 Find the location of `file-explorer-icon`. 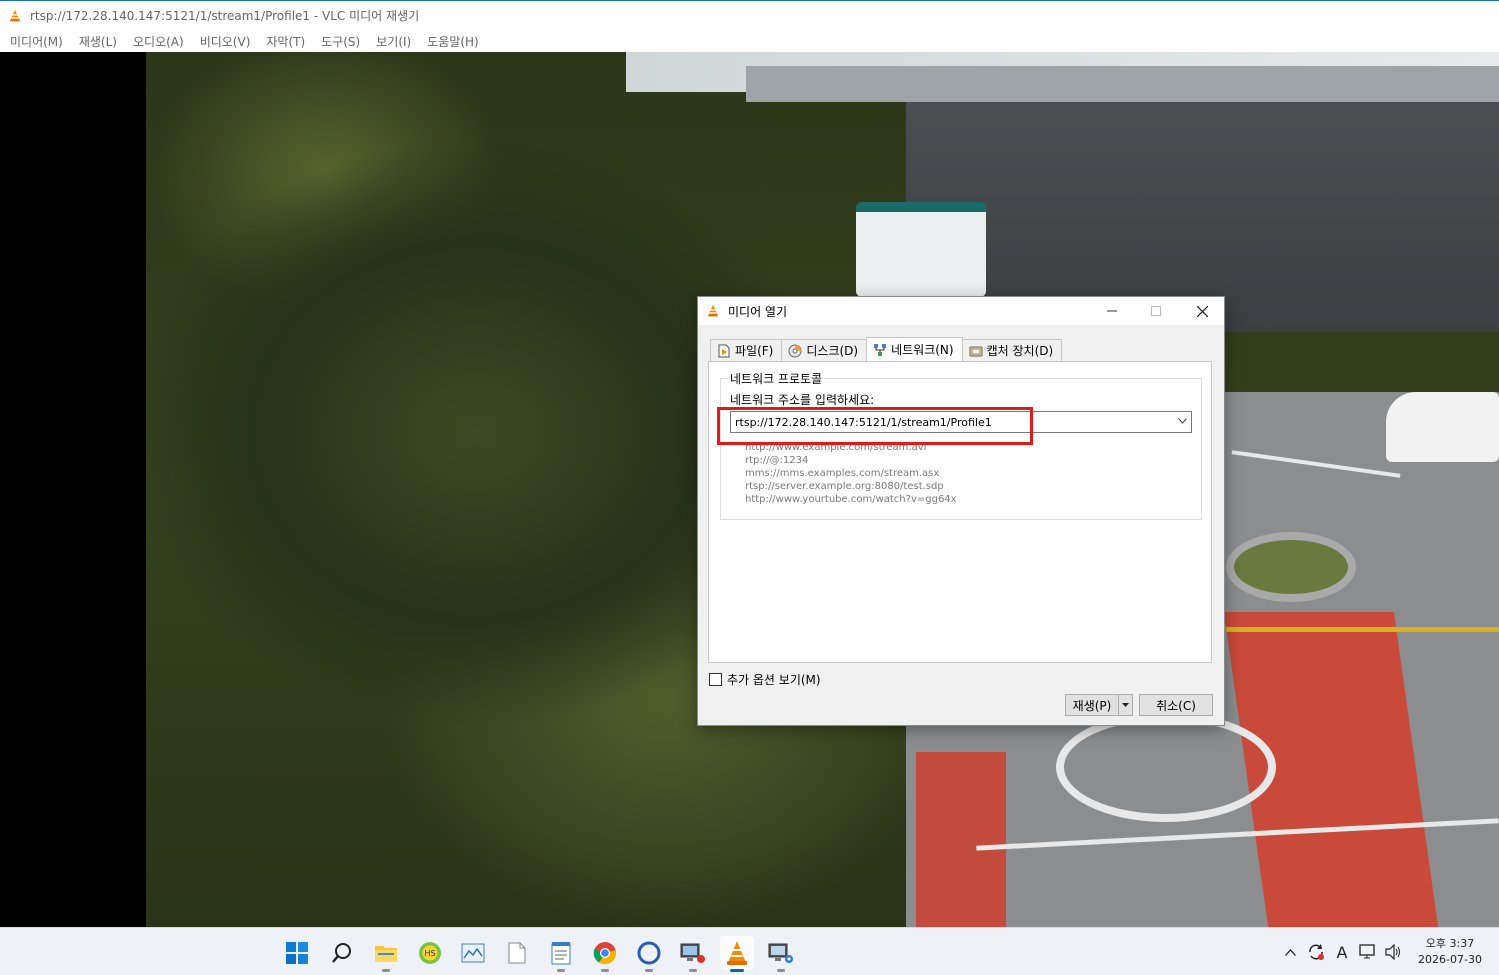

file-explorer-icon is located at coordinates (386, 954).